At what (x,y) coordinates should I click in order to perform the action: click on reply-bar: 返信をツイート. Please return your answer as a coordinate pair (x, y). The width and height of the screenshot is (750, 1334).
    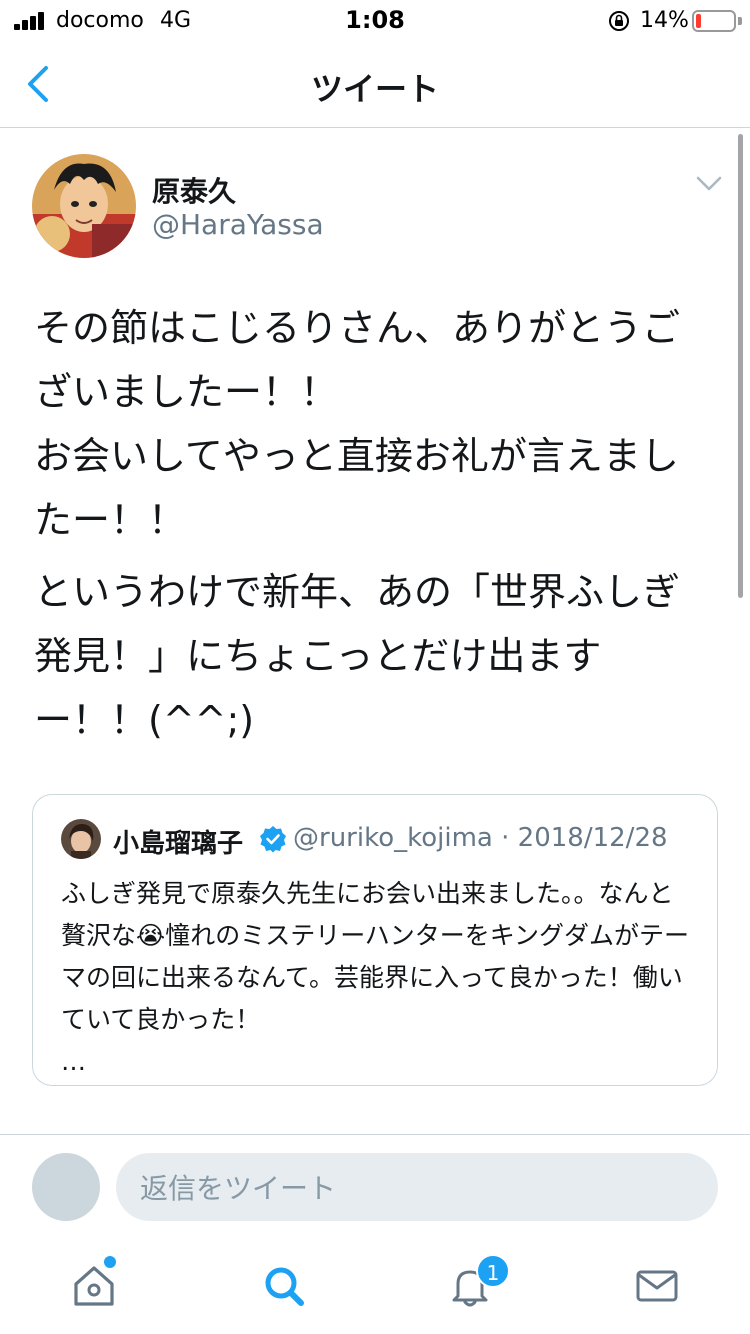
    Looking at the image, I should click on (375, 1186).